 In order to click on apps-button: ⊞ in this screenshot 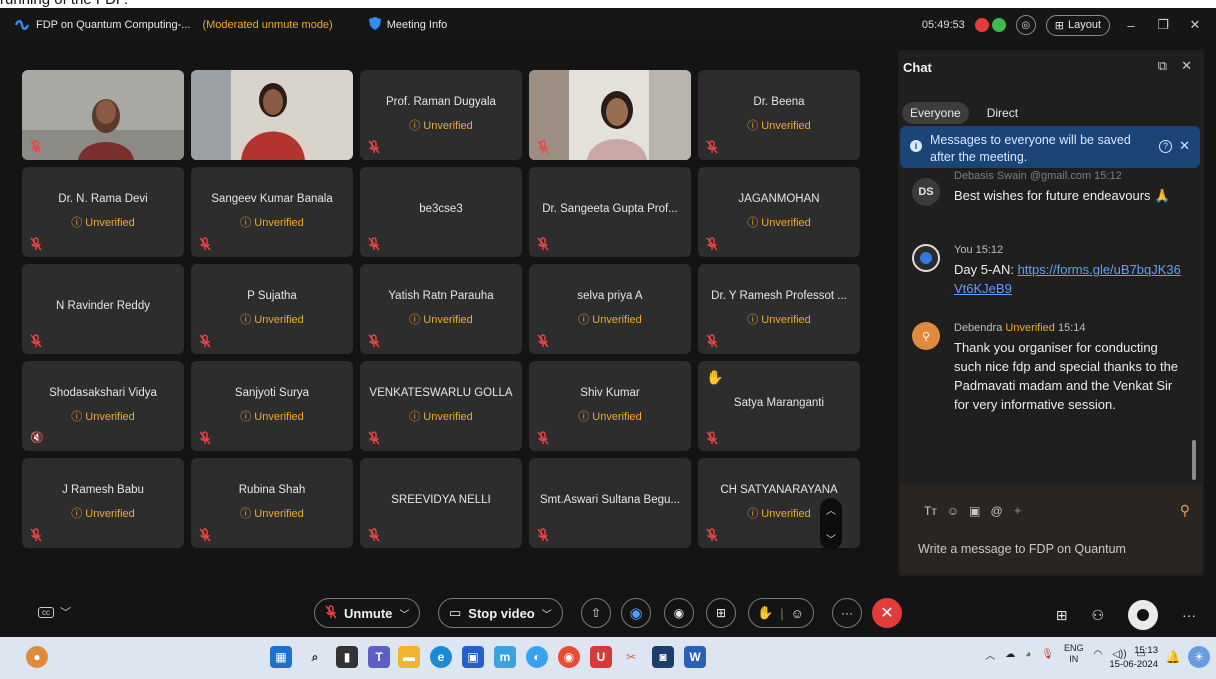, I will do `click(721, 613)`.